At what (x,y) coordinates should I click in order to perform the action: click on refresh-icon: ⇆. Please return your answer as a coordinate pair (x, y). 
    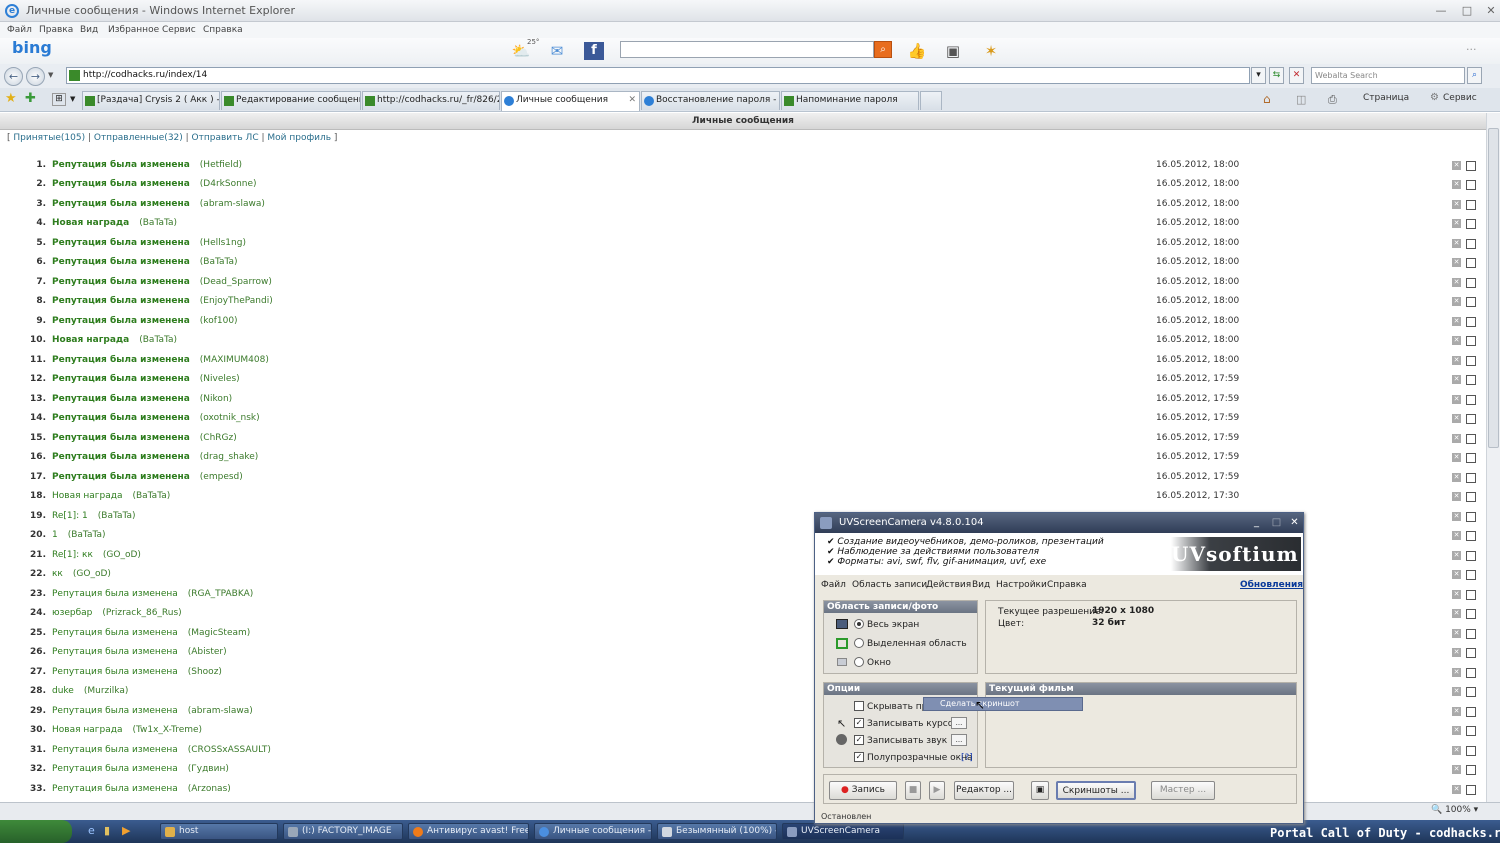
    Looking at the image, I should click on (1276, 75).